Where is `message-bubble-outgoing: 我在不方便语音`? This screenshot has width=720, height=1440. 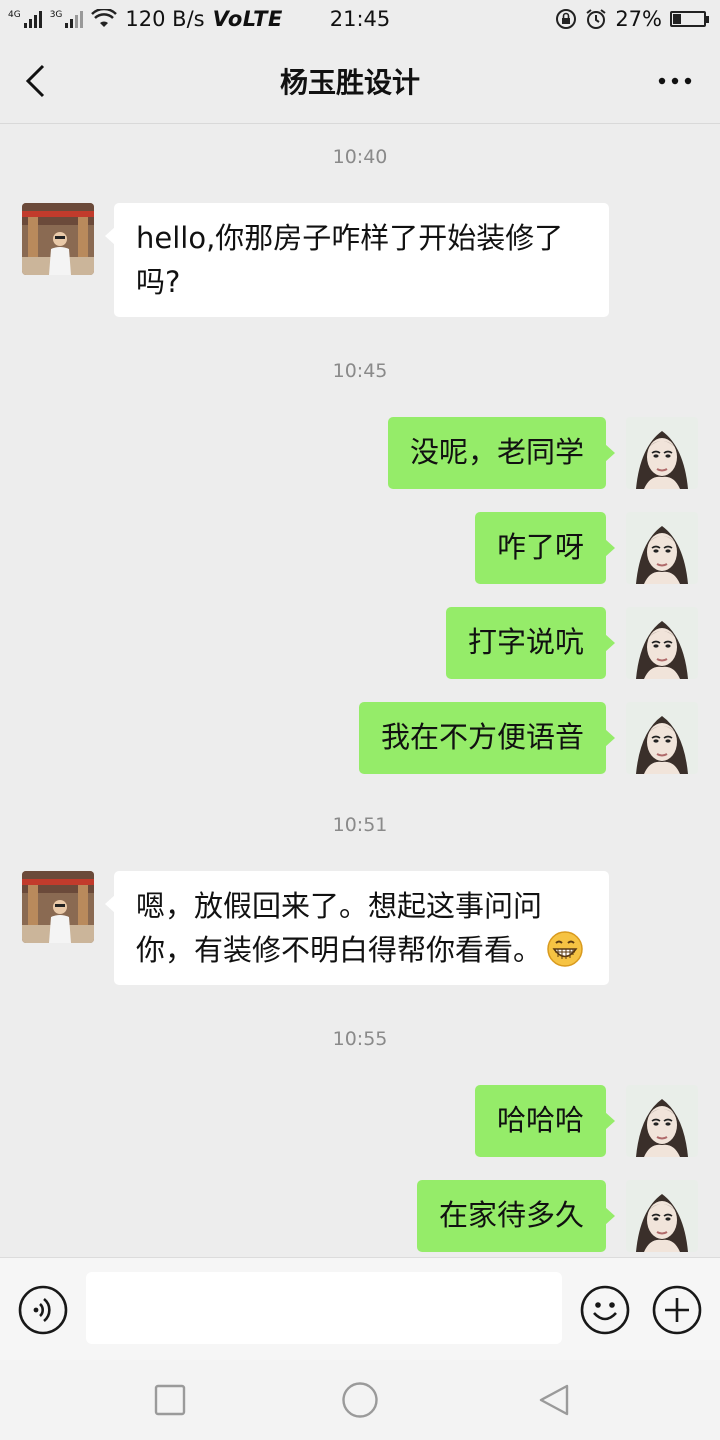 message-bubble-outgoing: 我在不方便语音 is located at coordinates (487, 738).